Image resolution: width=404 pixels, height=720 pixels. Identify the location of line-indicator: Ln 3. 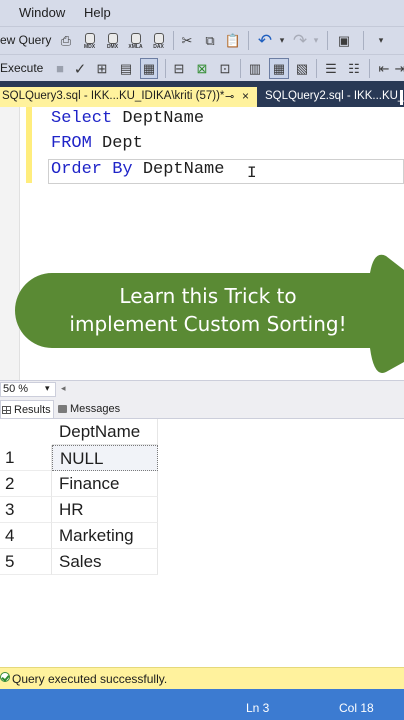
(258, 708).